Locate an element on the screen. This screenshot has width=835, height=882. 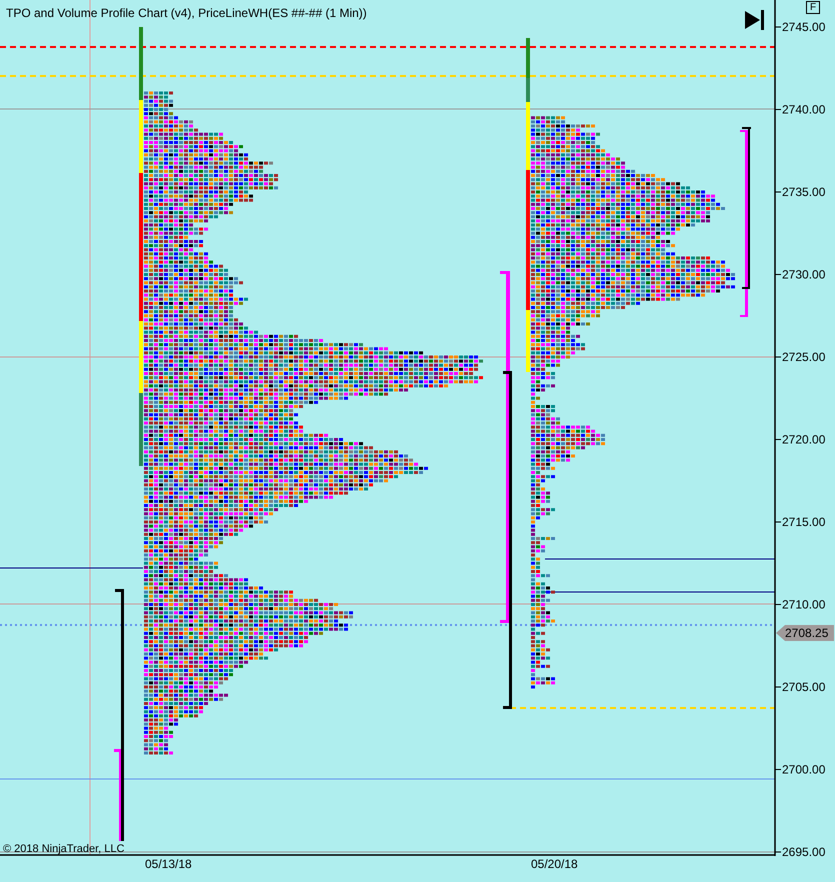
price-axis-label: 2710.00 is located at coordinates (804, 605).